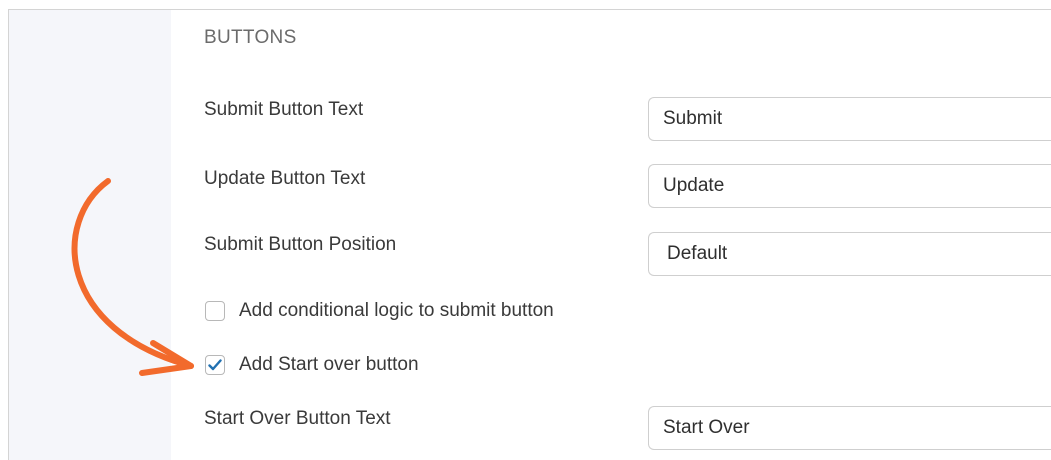 The width and height of the screenshot is (1051, 460). Describe the element at coordinates (396, 310) in the screenshot. I see `conditional-logic-label: Add conditional logic to submit button` at that location.